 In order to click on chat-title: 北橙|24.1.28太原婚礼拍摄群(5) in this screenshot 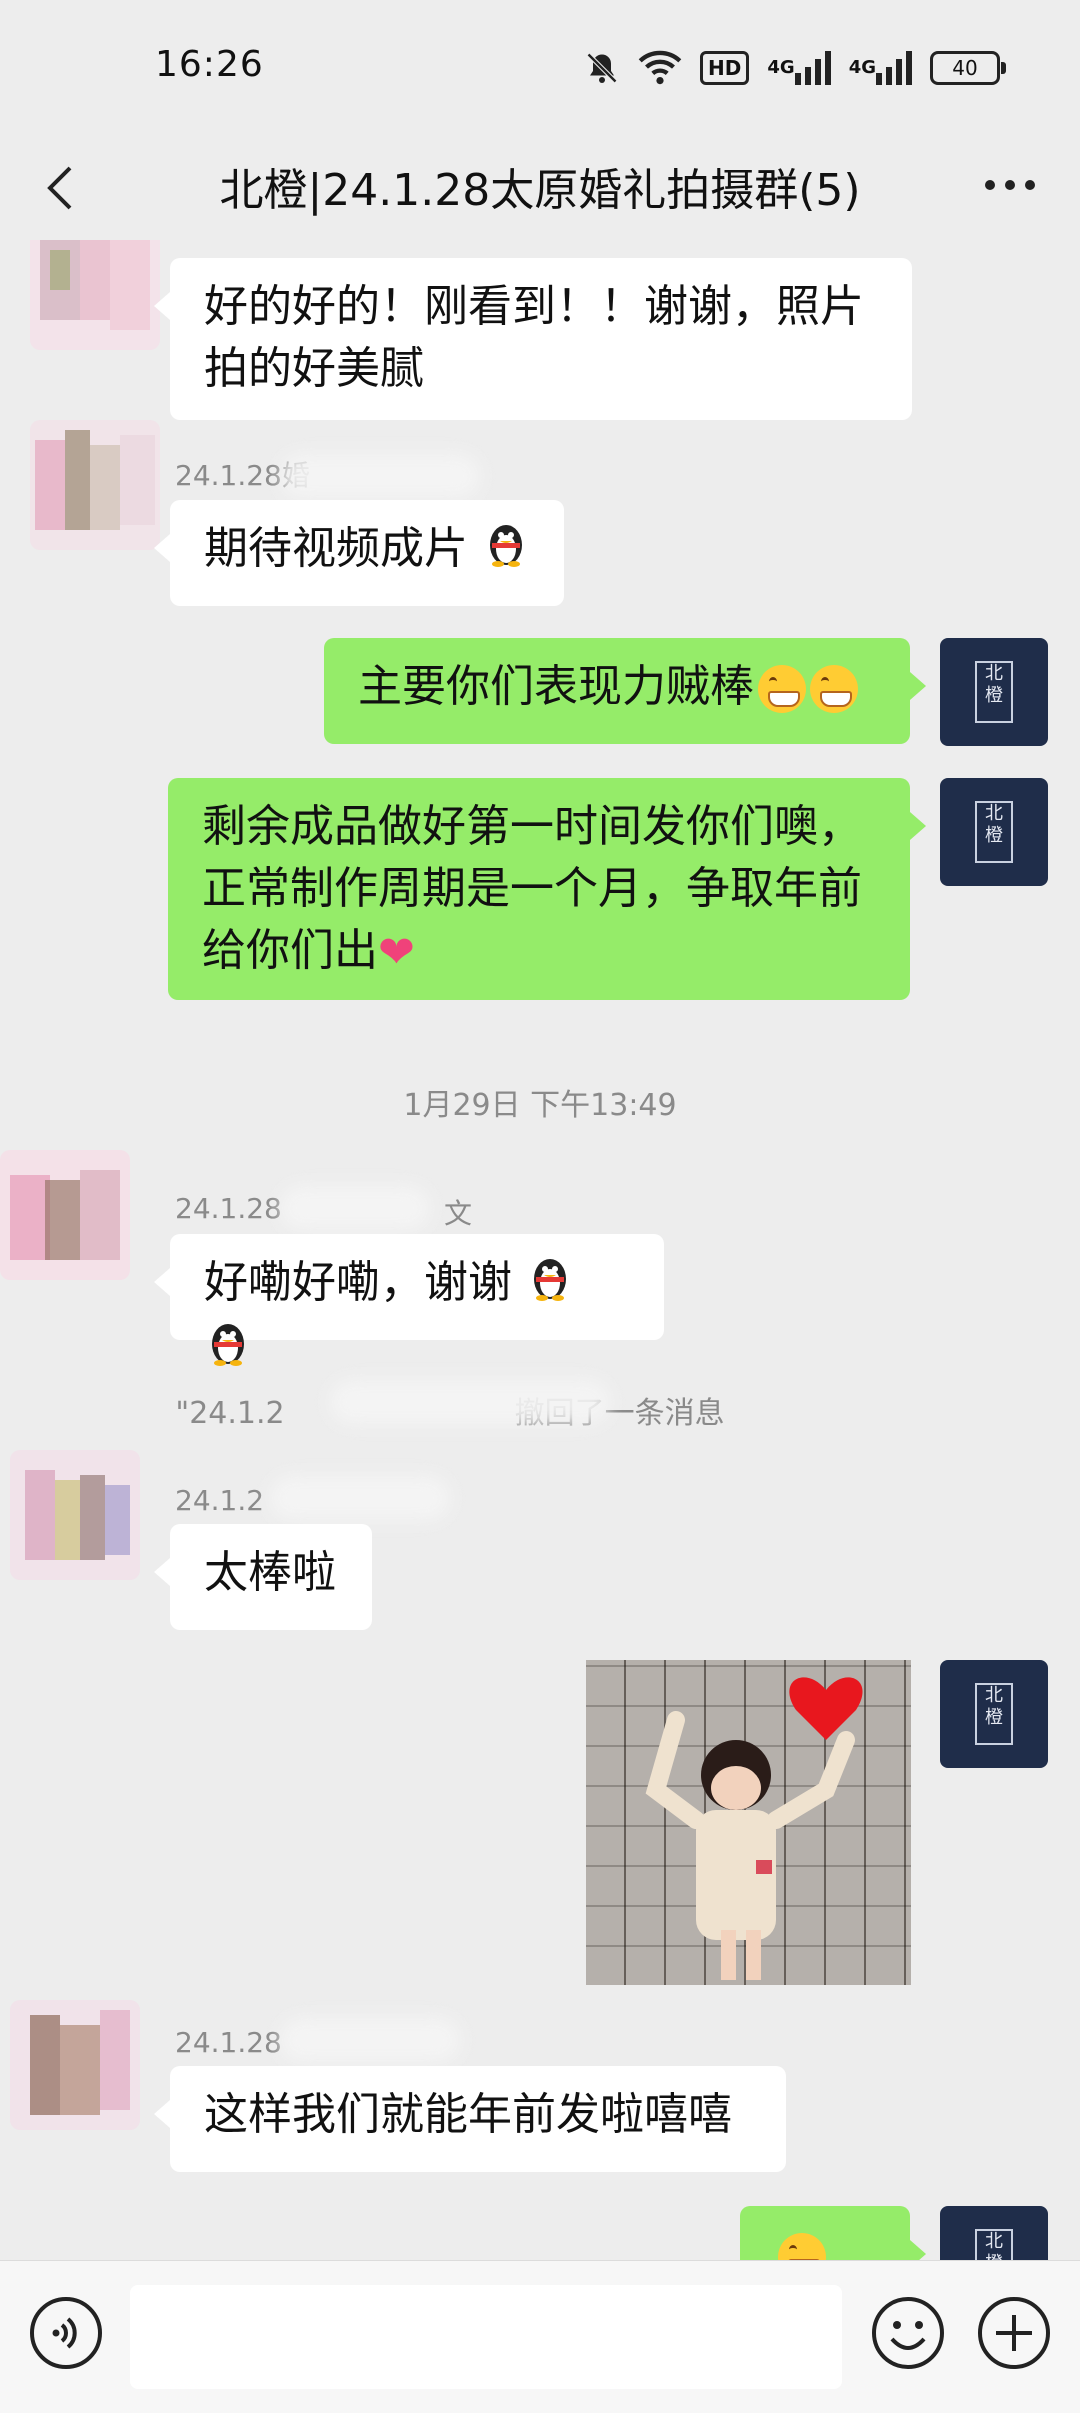, I will do `click(540, 190)`.